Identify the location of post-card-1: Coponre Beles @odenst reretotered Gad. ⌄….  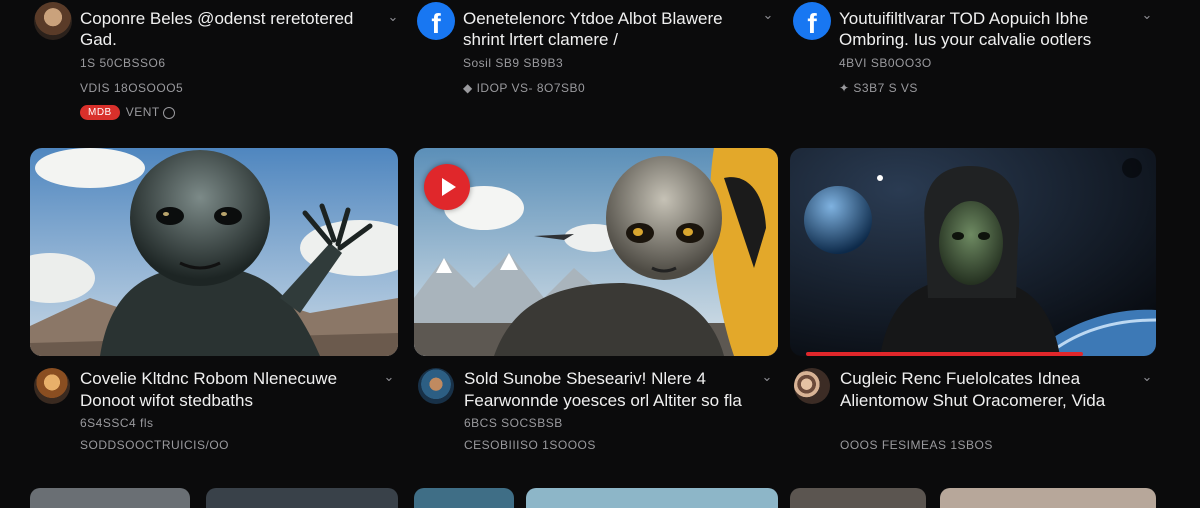
(216, 62).